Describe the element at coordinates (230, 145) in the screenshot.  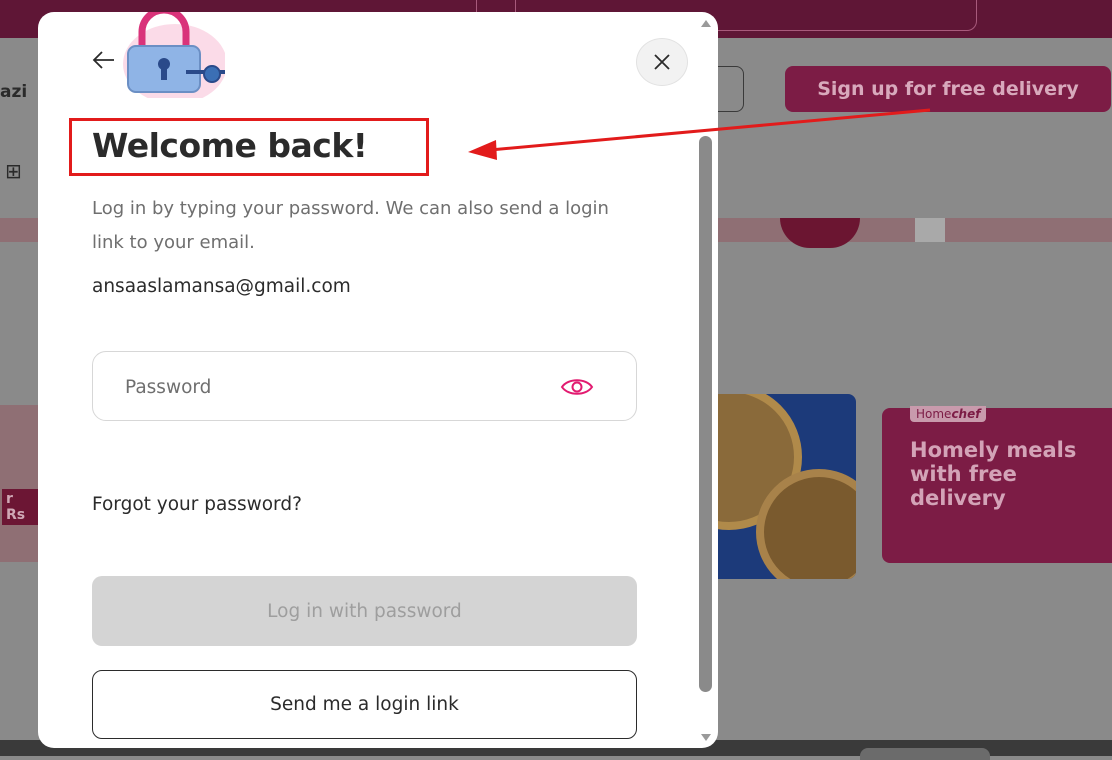
I see `page-title: Welcome back!` at that location.